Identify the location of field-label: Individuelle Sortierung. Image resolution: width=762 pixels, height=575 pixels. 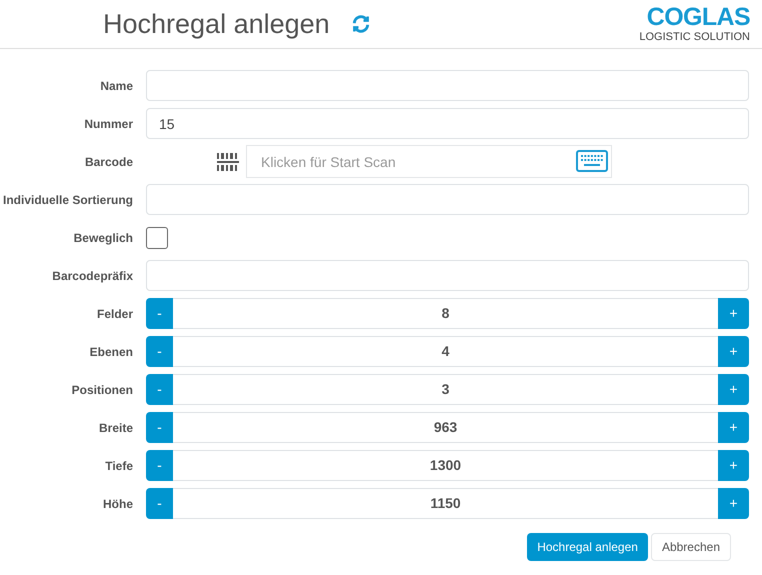
(67, 200).